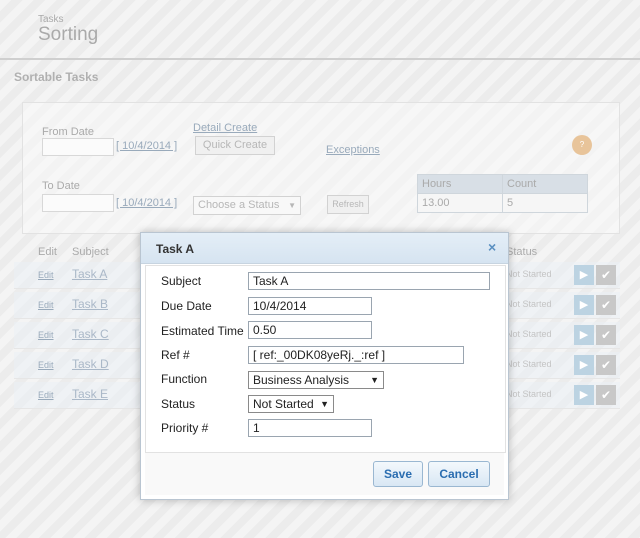 This screenshot has height=538, width=640. Describe the element at coordinates (68, 132) in the screenshot. I see `from-date-label: From Date` at that location.